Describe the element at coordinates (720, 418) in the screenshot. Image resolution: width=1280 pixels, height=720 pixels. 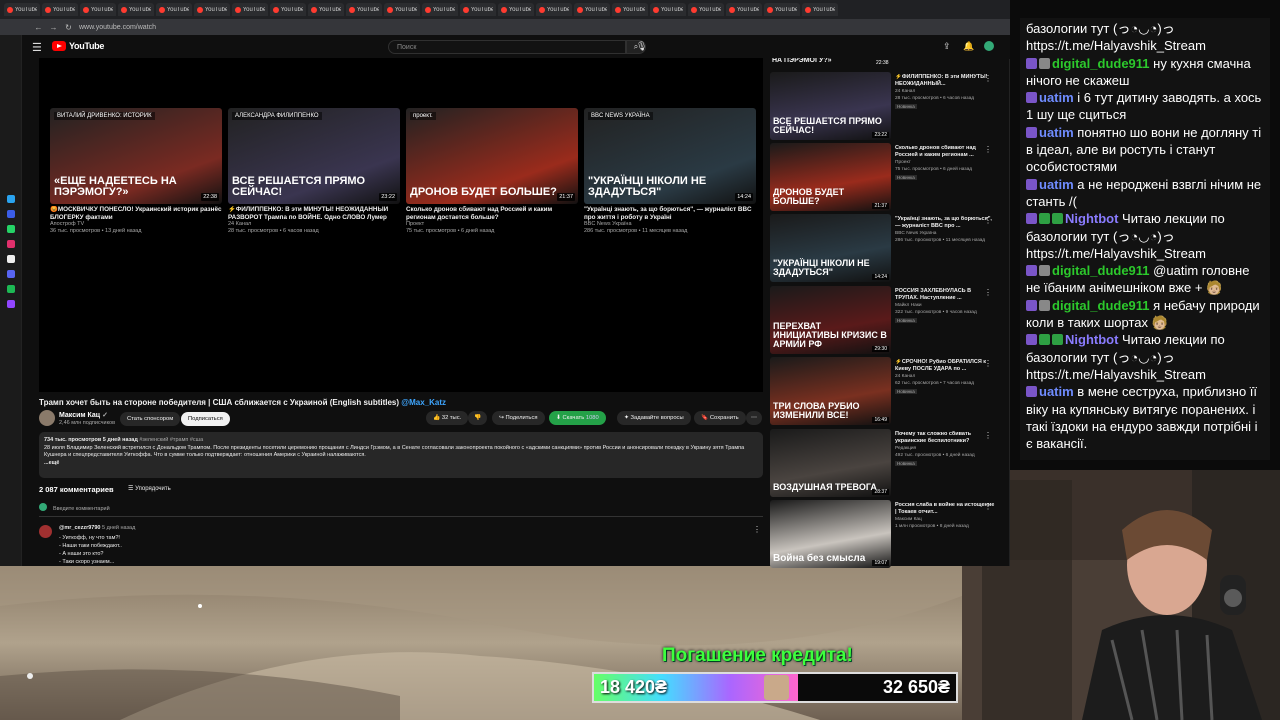
I see `save-button: 🔖 Сохранить` at that location.